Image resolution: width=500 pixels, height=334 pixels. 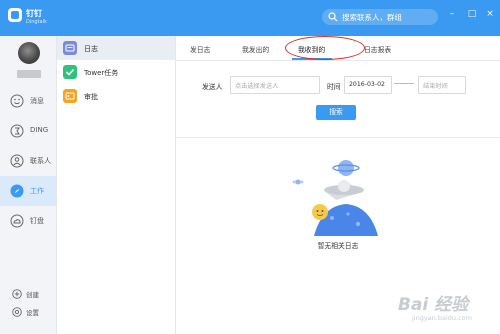 What do you see at coordinates (37, 101) in the screenshot?
I see `sidebar-item-label: 消息` at bounding box center [37, 101].